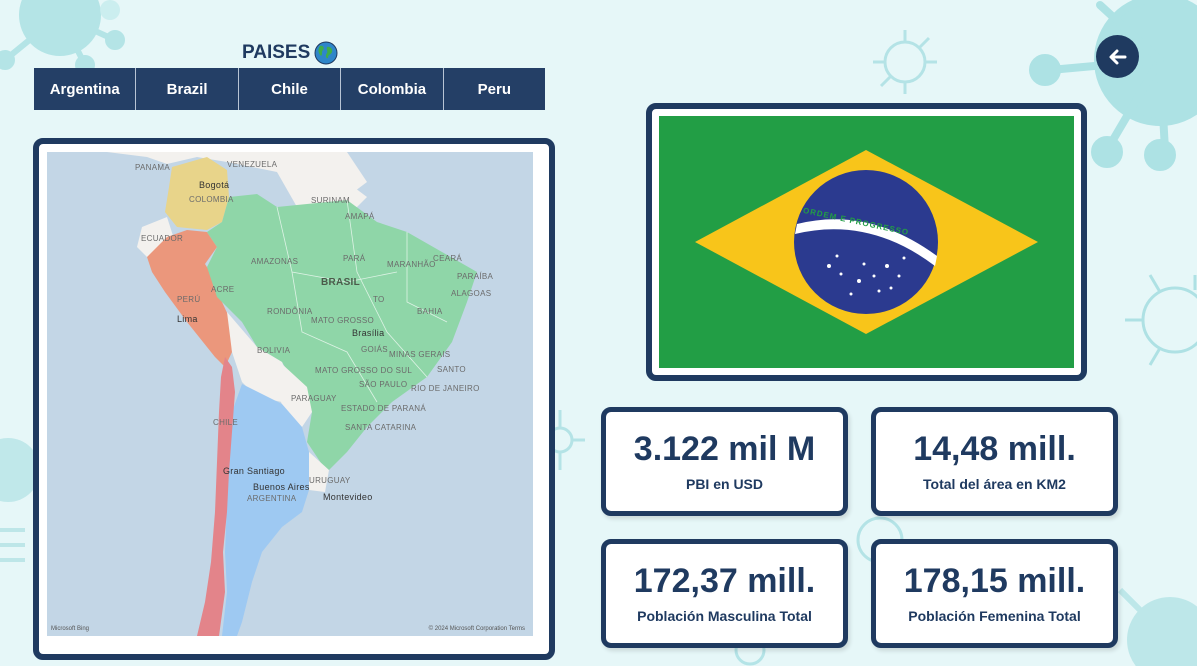 The image size is (1197, 666). I want to click on map-label-panama: PANAMA, so click(152, 167).